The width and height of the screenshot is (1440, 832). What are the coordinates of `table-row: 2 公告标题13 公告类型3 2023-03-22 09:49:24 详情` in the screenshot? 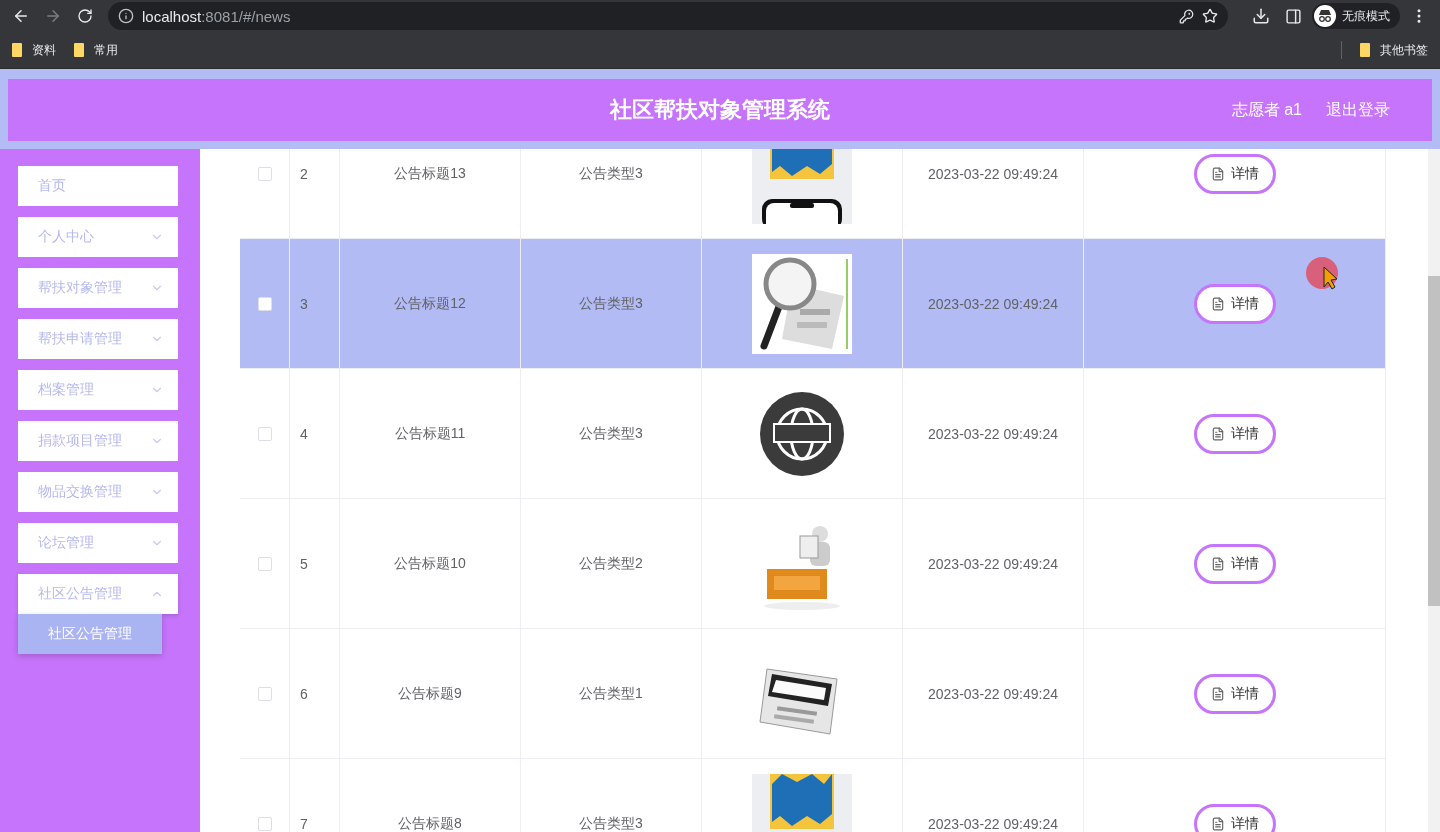 It's located at (813, 194).